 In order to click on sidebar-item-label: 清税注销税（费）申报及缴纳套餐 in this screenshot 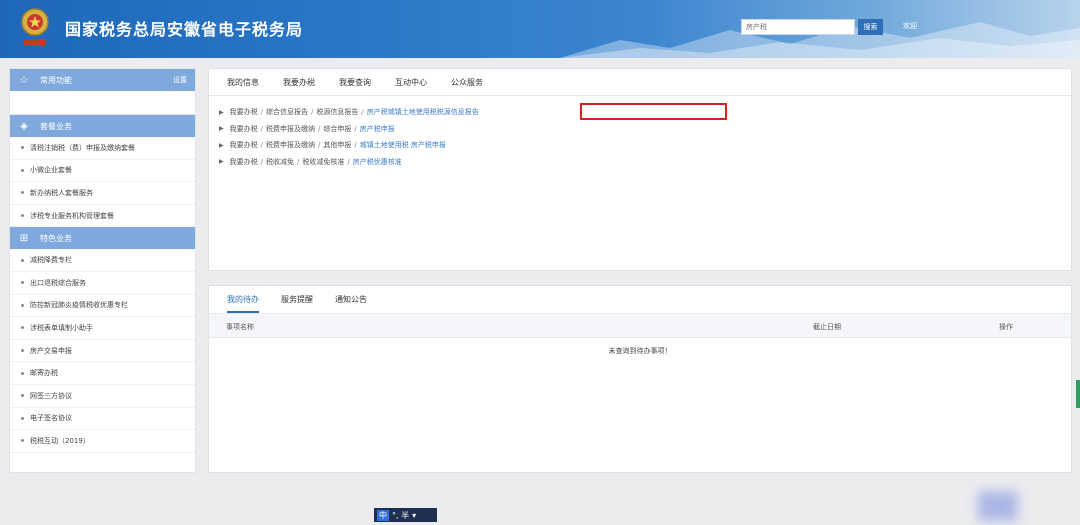, I will do `click(82, 147)`.